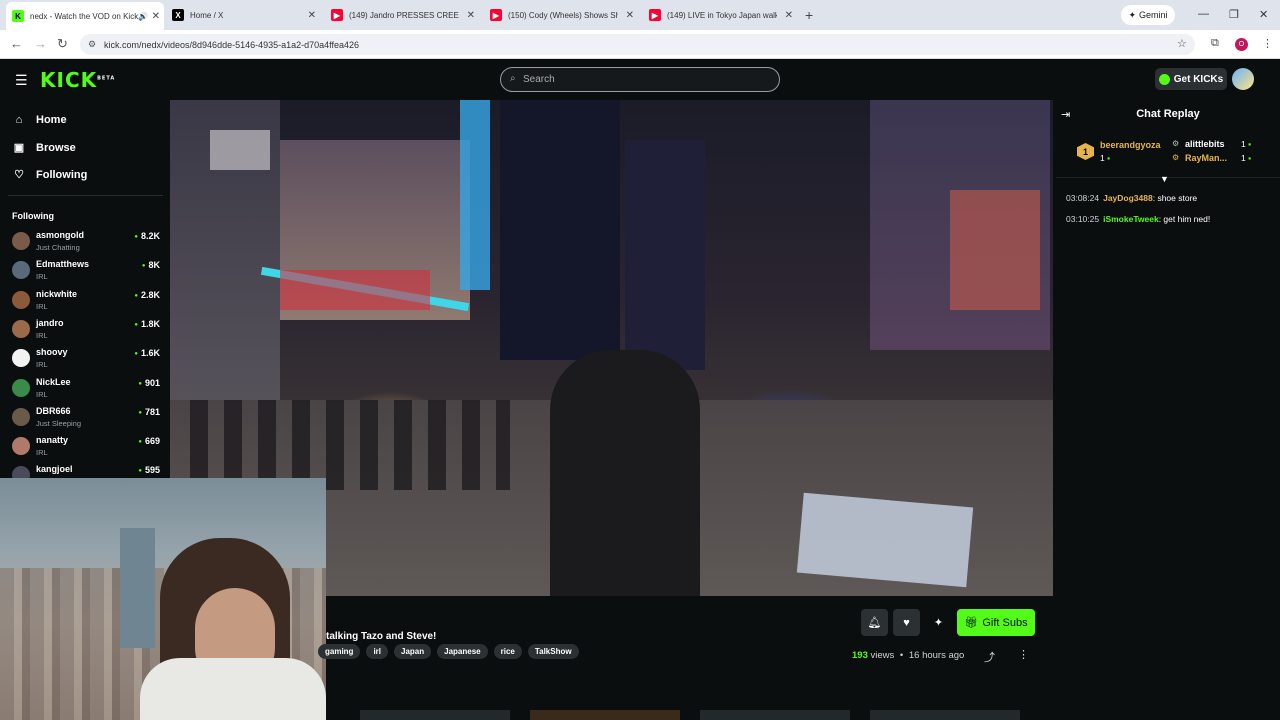  I want to click on following-item: nickwhite IRL 2.8K, so click(86, 301).